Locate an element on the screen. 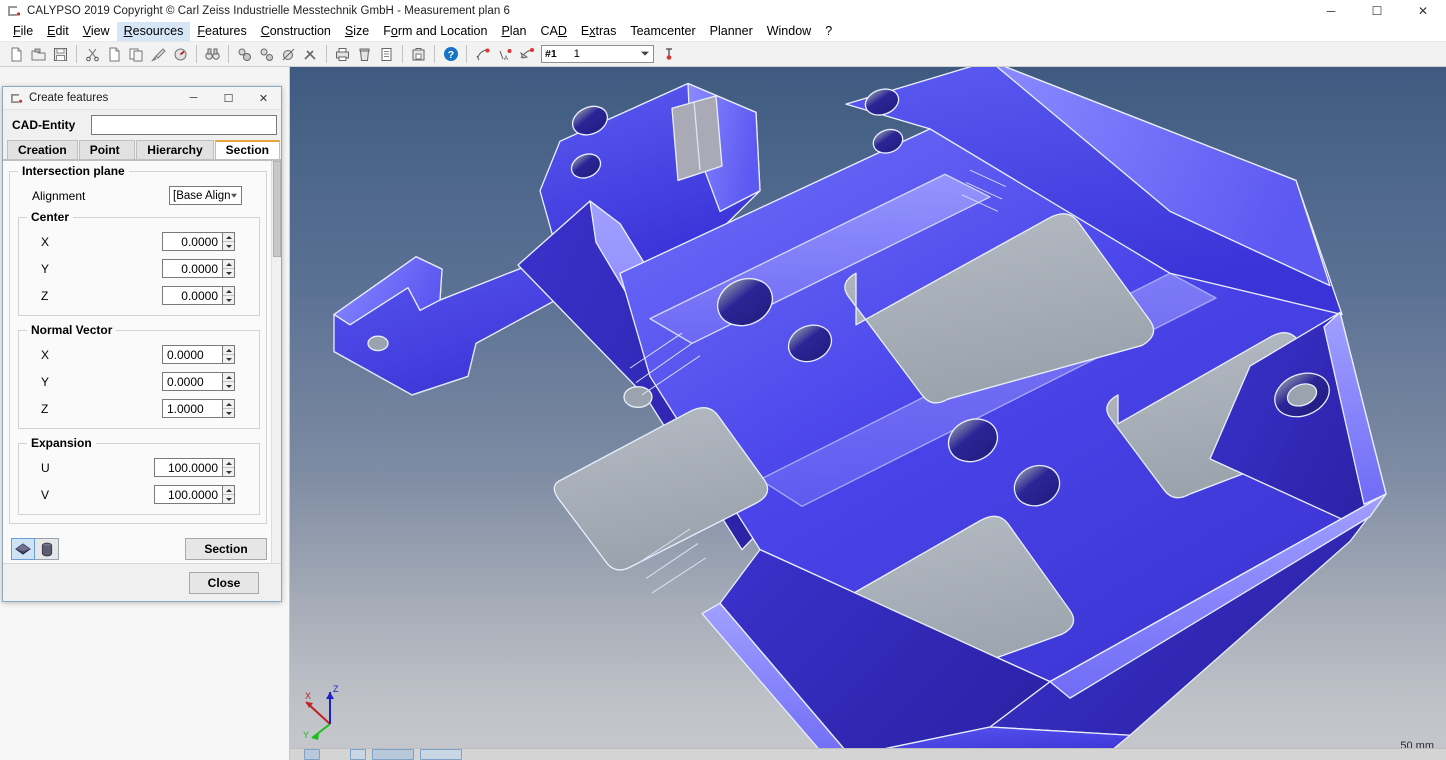  stylus-system-combo: #1 1 is located at coordinates (597, 54).